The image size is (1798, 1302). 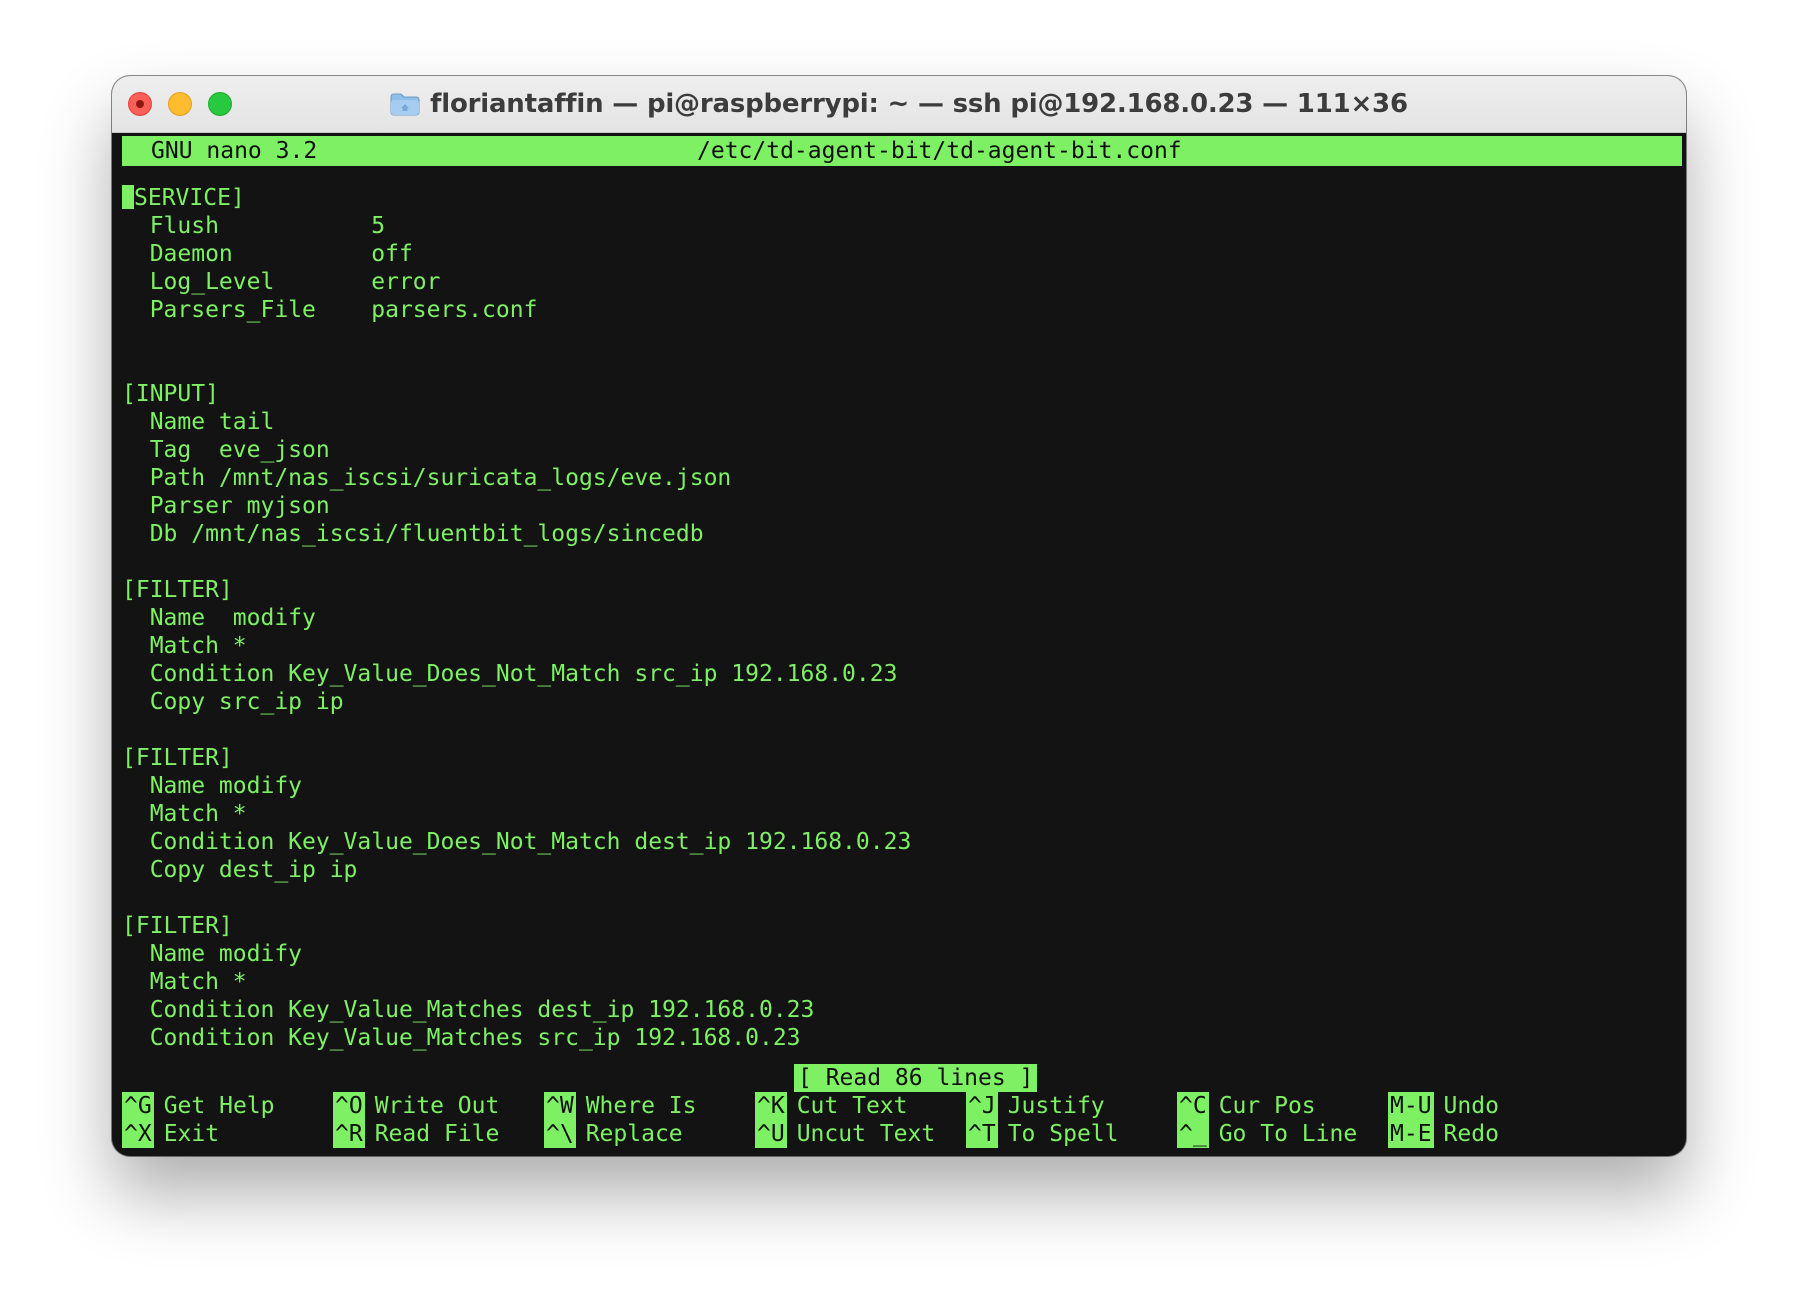 What do you see at coordinates (138, 1134) in the screenshot?
I see `shortcut-key: ^X` at bounding box center [138, 1134].